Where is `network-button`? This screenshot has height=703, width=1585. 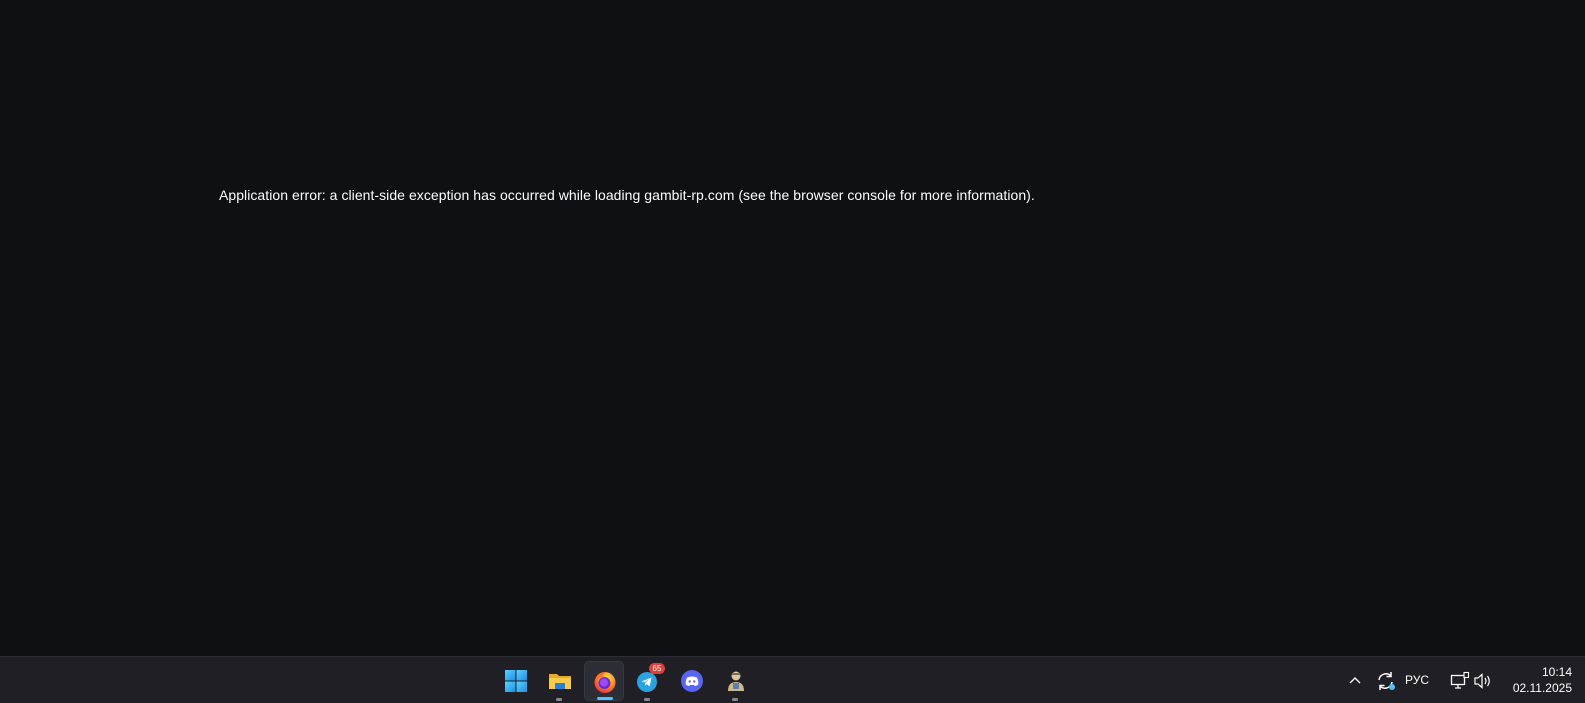
network-button is located at coordinates (1460, 681).